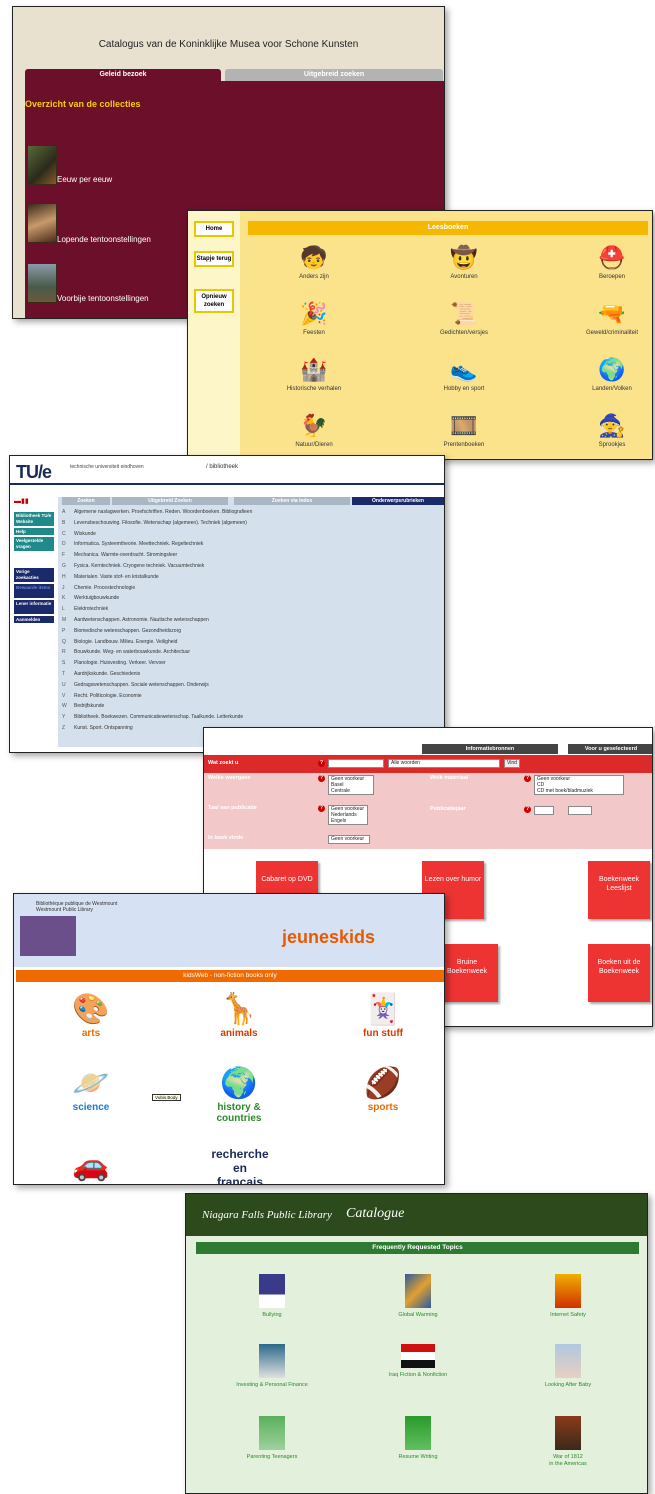  Describe the element at coordinates (116, 577) in the screenshot. I see `subject-label: Materialen. Vaste stof- en kristalkunde` at that location.